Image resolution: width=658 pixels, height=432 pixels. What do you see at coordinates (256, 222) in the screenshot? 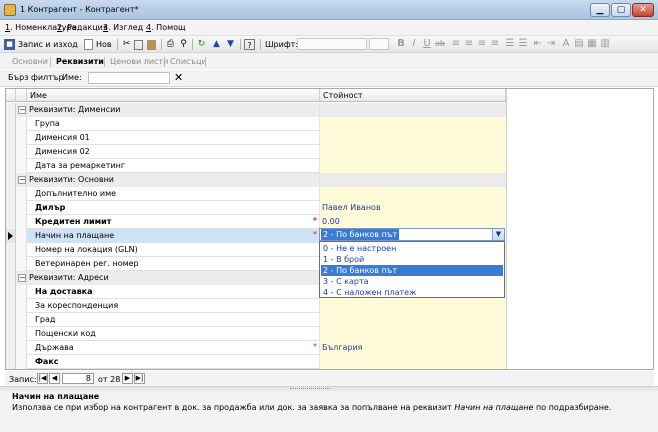
I see `table-row: Кредитен лимит * 0.00` at bounding box center [256, 222].